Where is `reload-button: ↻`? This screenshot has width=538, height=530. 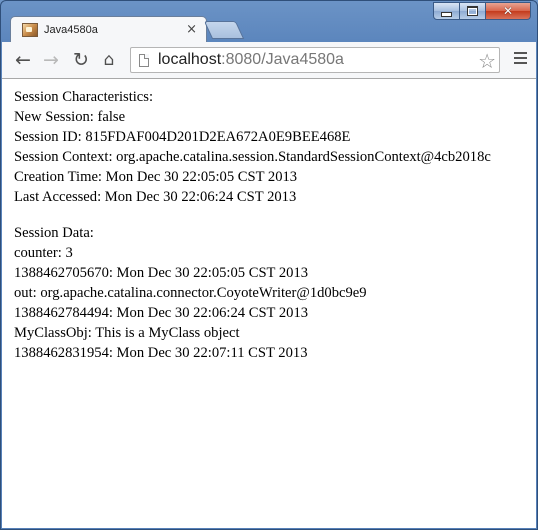
reload-button: ↻ is located at coordinates (81, 60).